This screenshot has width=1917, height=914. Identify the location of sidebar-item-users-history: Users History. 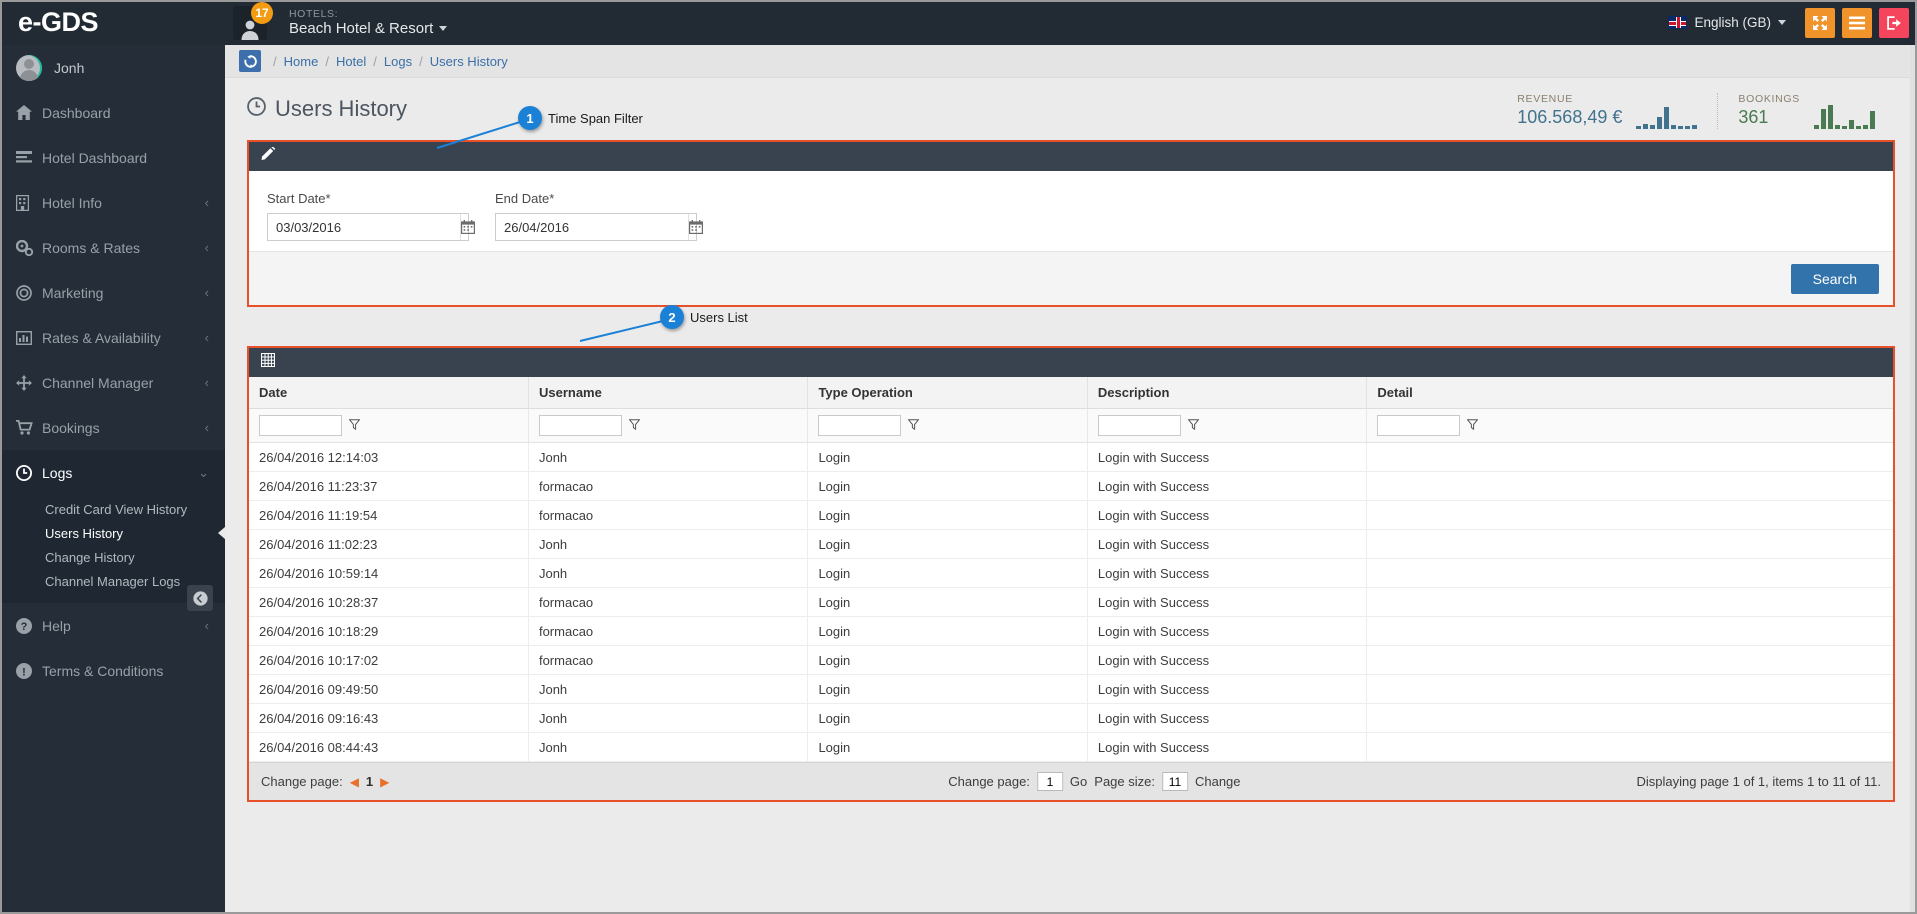
(112, 533).